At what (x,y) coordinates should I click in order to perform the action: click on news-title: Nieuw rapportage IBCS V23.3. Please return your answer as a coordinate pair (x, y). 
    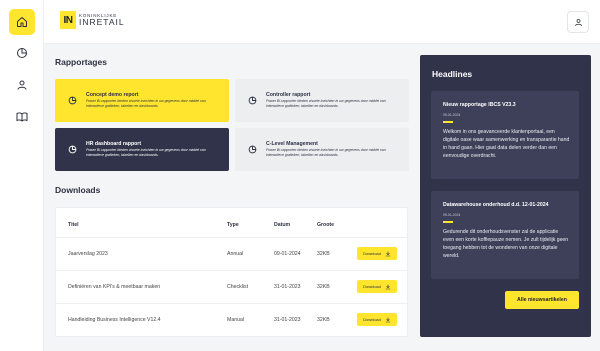
    Looking at the image, I should click on (479, 105).